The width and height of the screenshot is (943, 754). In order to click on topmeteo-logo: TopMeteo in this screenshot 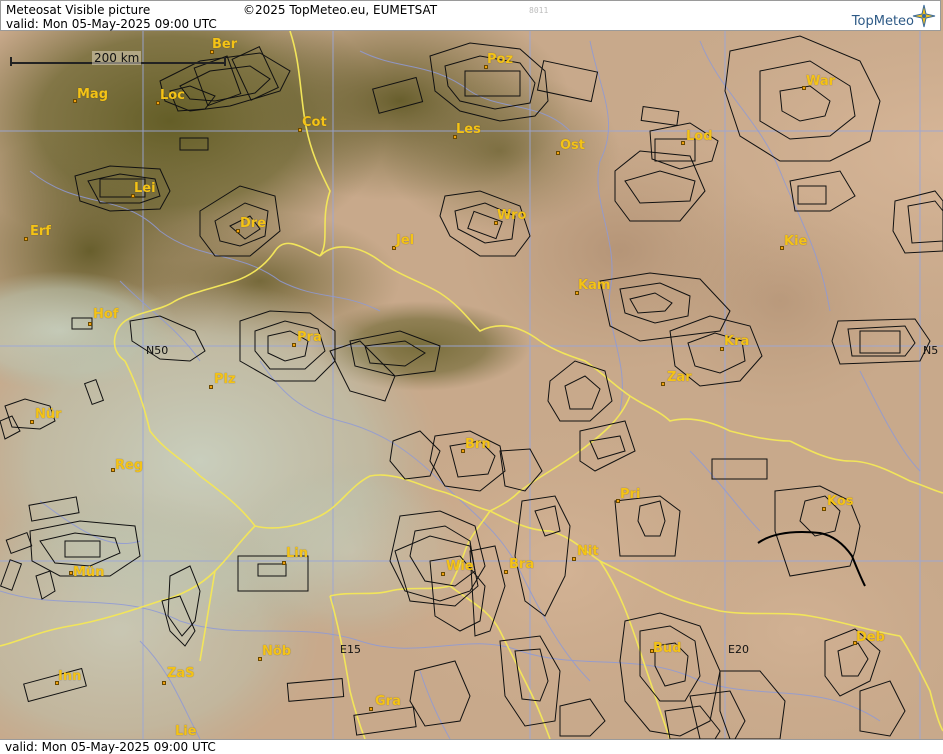, I will do `click(881, 17)`.